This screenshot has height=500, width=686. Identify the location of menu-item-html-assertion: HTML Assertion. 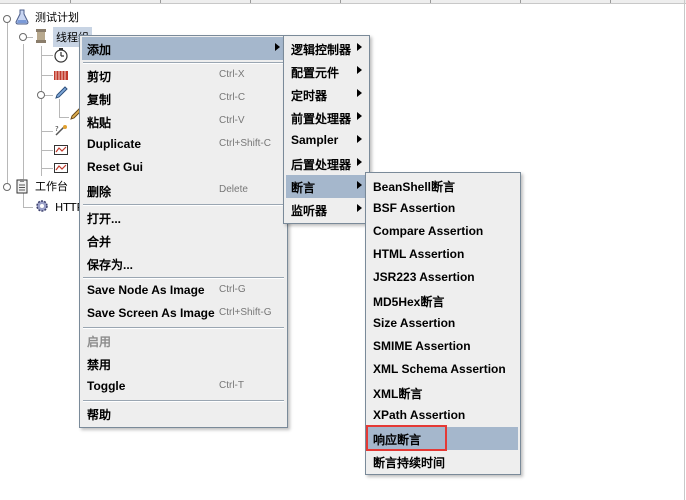
(443, 254).